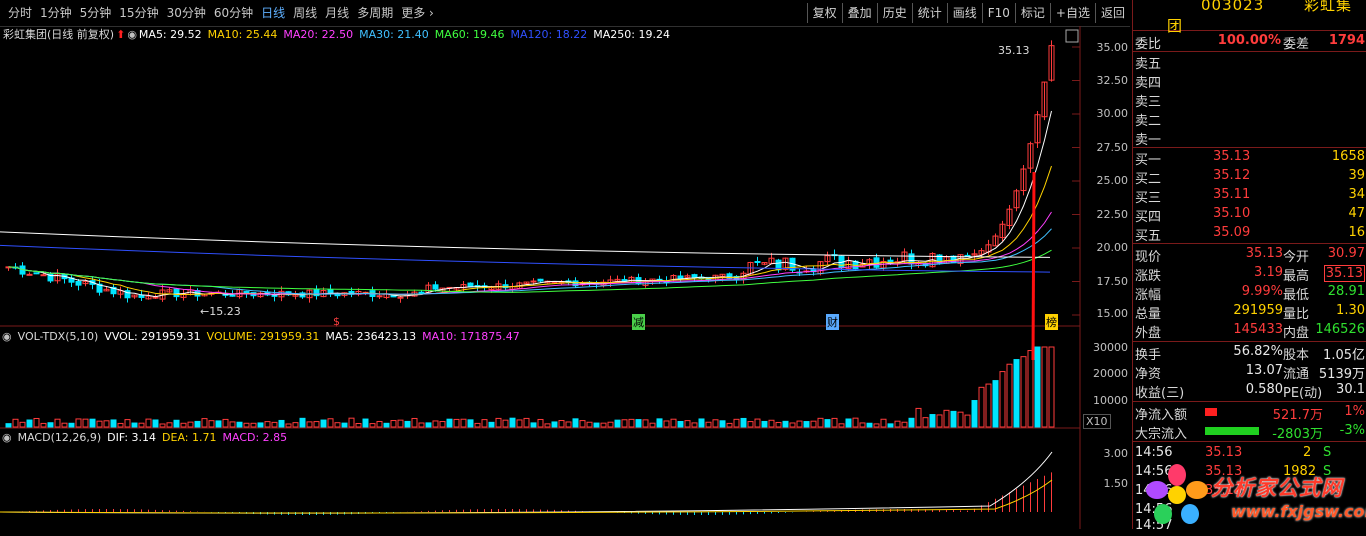 This screenshot has height=536, width=1366. What do you see at coordinates (1296, 257) in the screenshot?
I see `stat-label: 今开` at bounding box center [1296, 257].